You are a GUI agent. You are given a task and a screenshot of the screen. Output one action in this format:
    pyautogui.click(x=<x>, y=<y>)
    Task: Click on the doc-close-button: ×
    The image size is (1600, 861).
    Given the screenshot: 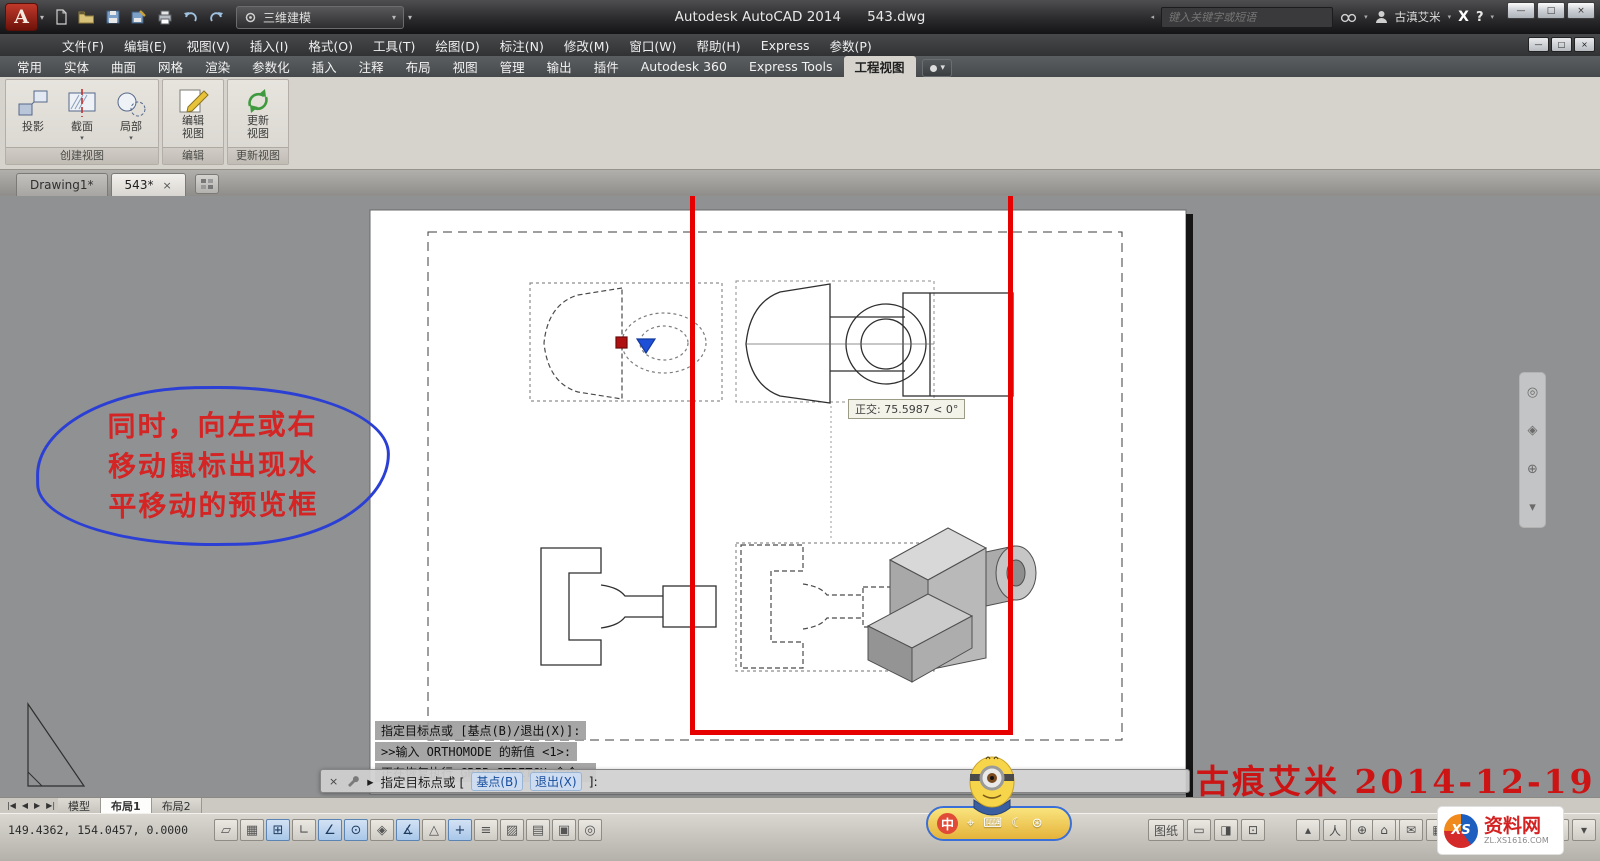 What is the action you would take?
    pyautogui.click(x=1584, y=44)
    